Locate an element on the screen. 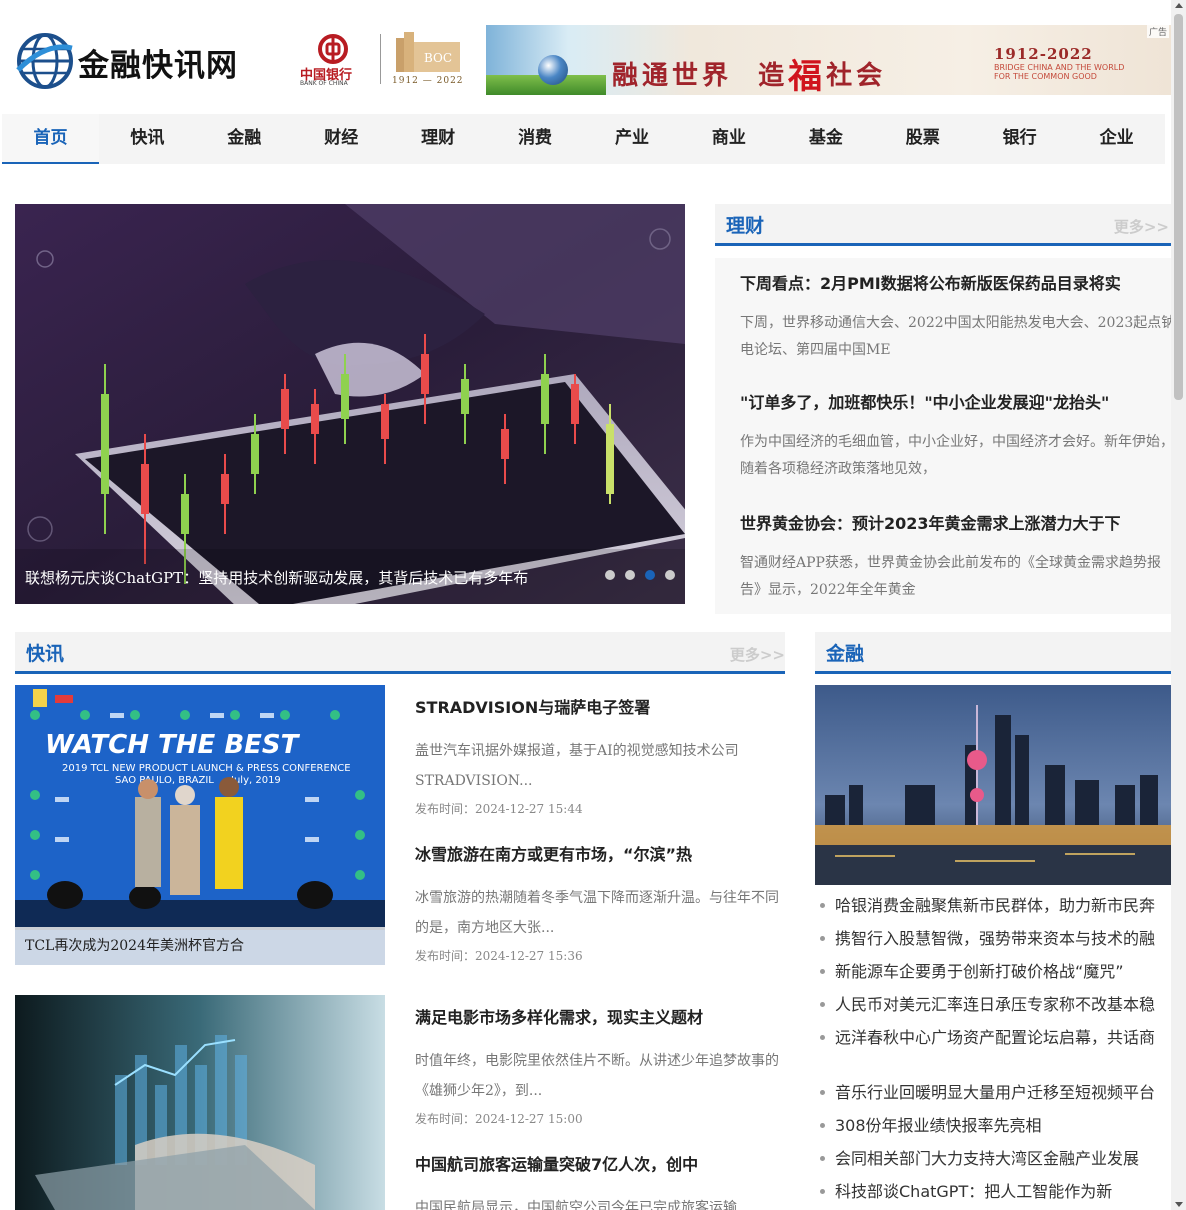 The width and height of the screenshot is (1186, 1210). list-item: 308份年报业绩快报率先亮相 is located at coordinates (995, 1125).